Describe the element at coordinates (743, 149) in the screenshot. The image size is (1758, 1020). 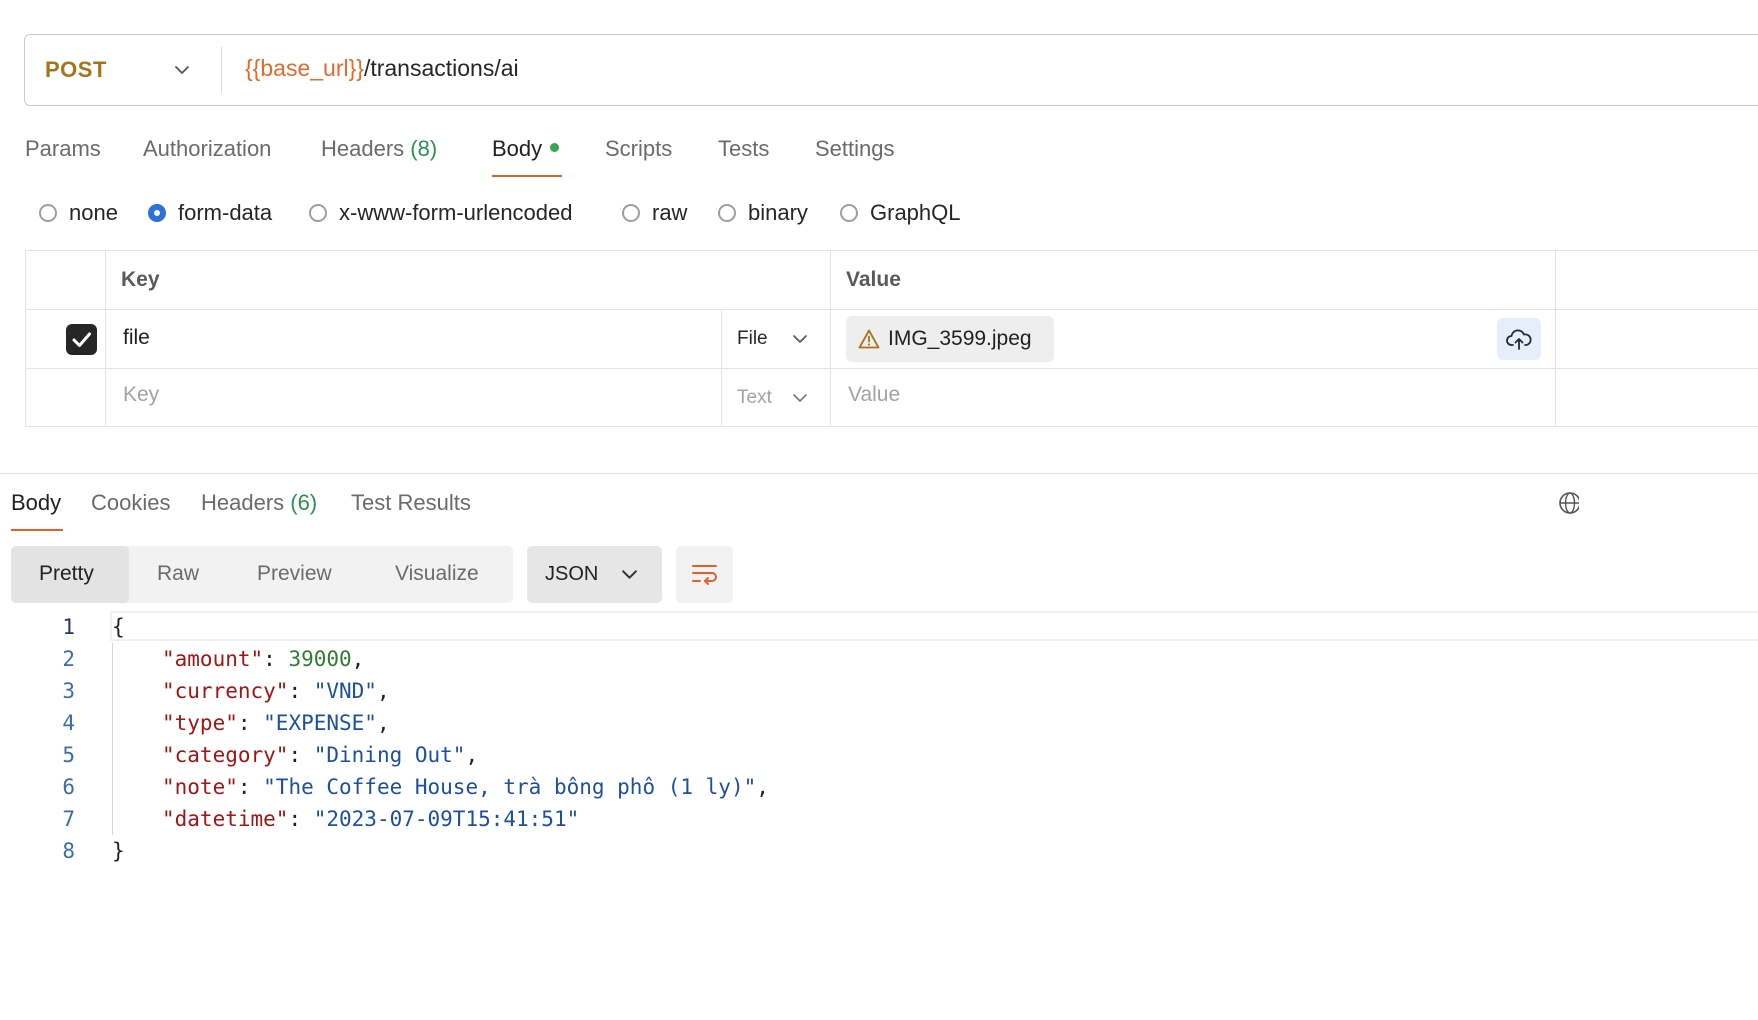
I see `tab-tests: Tests` at that location.